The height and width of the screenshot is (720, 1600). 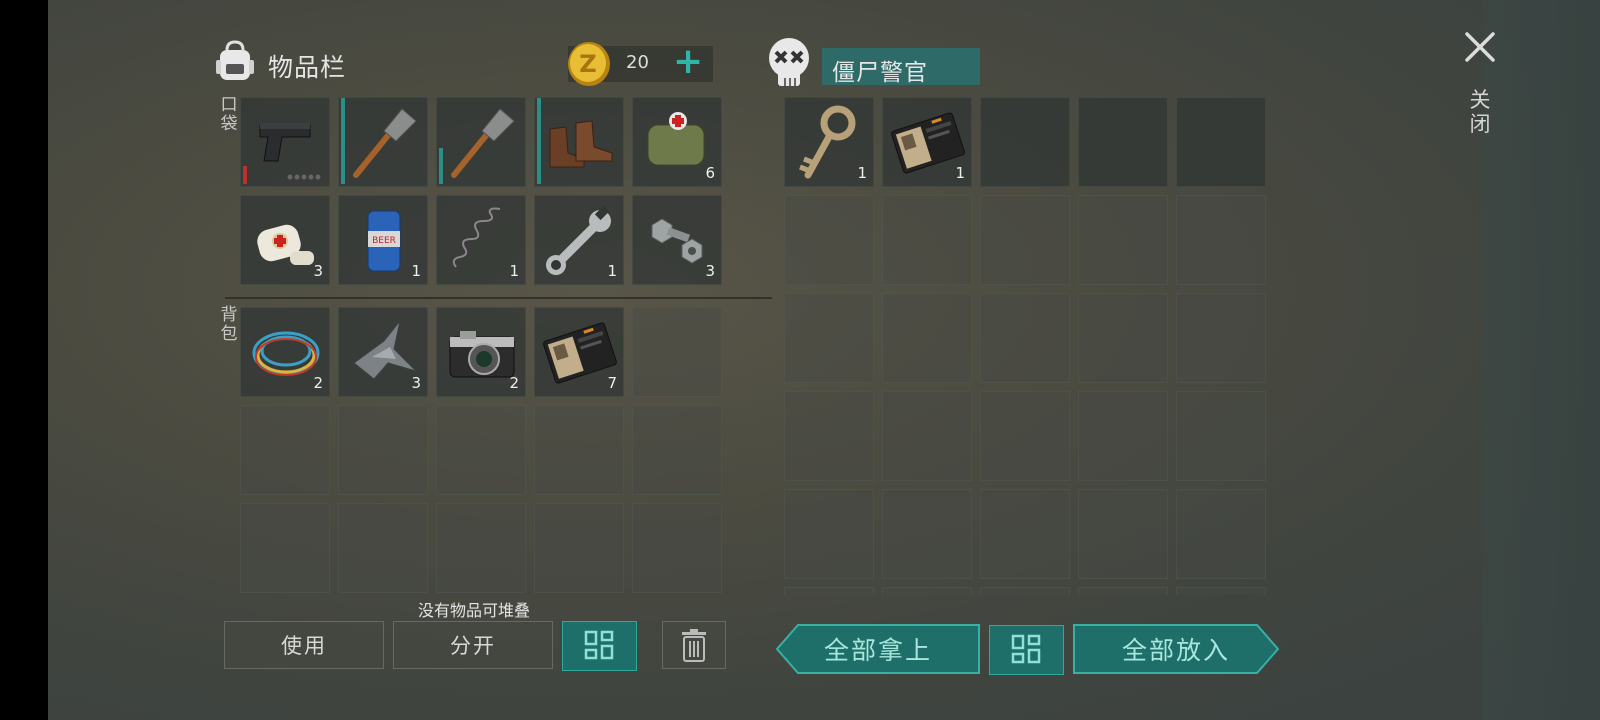 I want to click on split-button: 分开, so click(x=473, y=645).